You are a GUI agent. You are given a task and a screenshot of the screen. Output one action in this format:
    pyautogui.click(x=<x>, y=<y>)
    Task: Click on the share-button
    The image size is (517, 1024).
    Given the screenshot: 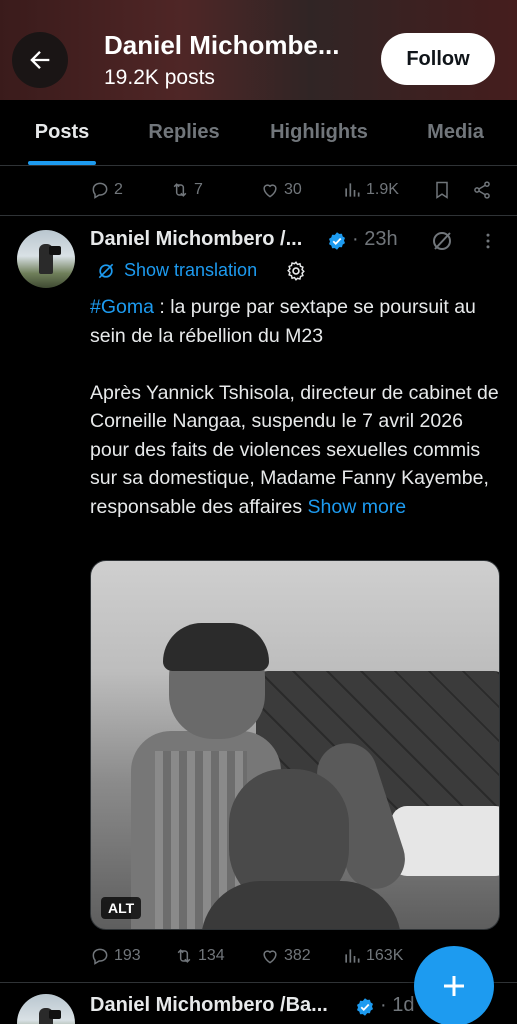 What is the action you would take?
    pyautogui.click(x=486, y=190)
    